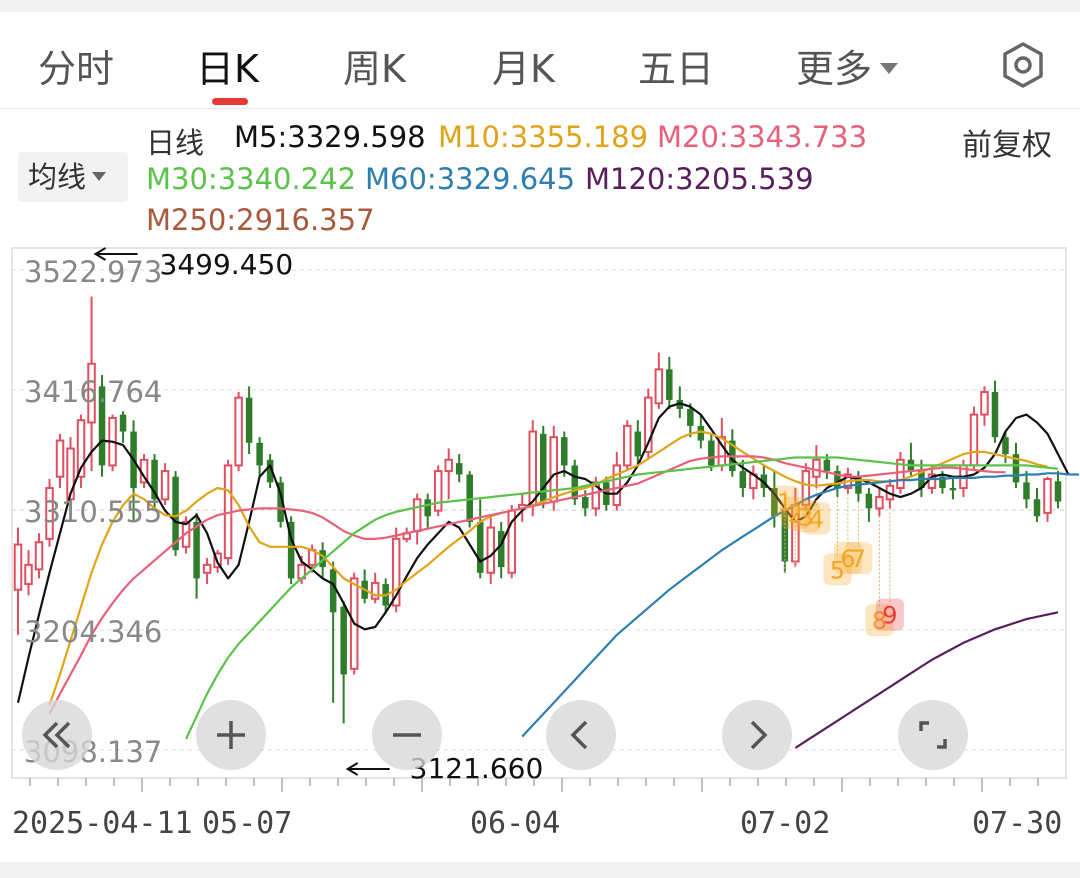  I want to click on tab-monthly-k: 月K, so click(523, 65).